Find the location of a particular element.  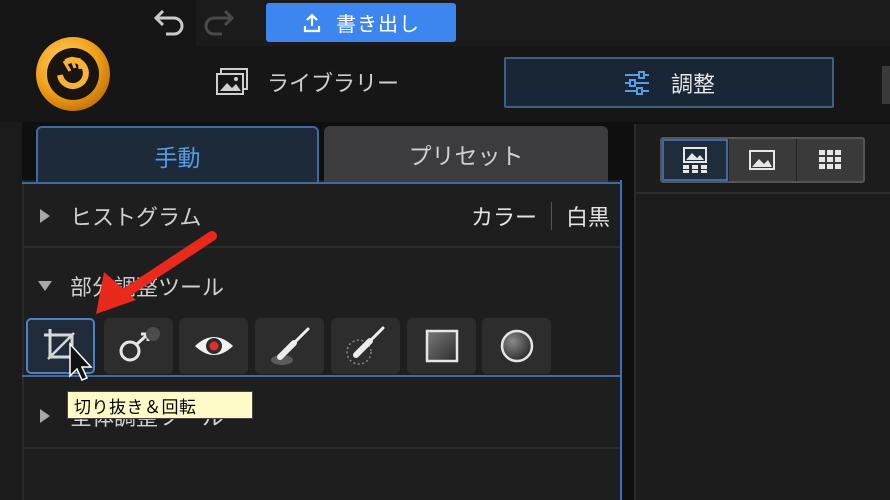

histogram-mono-option: 白黒 is located at coordinates (588, 216).